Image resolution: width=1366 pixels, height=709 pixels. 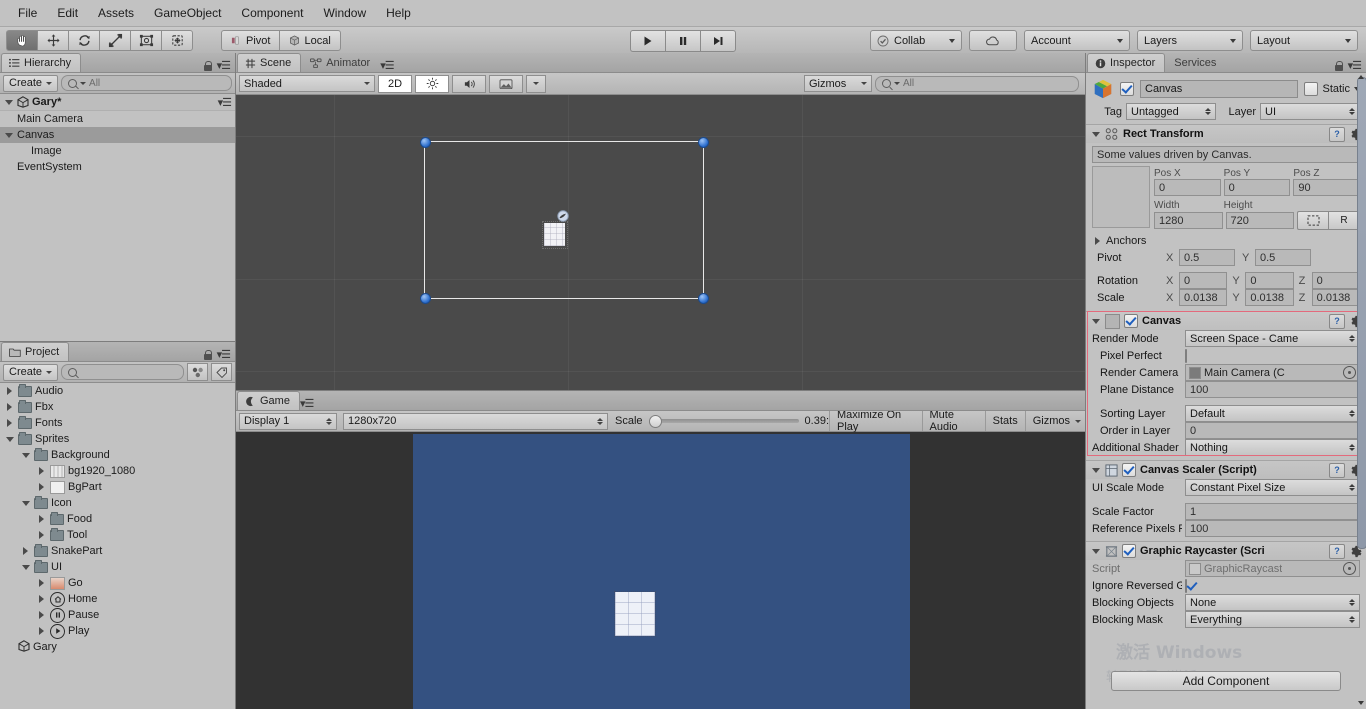 What do you see at coordinates (268, 400) in the screenshot?
I see `tab-game: Game` at bounding box center [268, 400].